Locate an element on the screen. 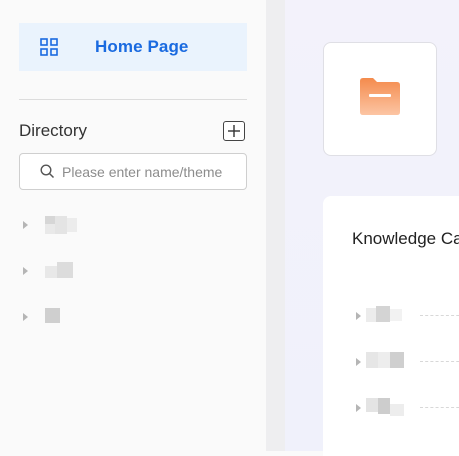 The height and width of the screenshot is (456, 459). panel-separator is located at coordinates (275, 225).